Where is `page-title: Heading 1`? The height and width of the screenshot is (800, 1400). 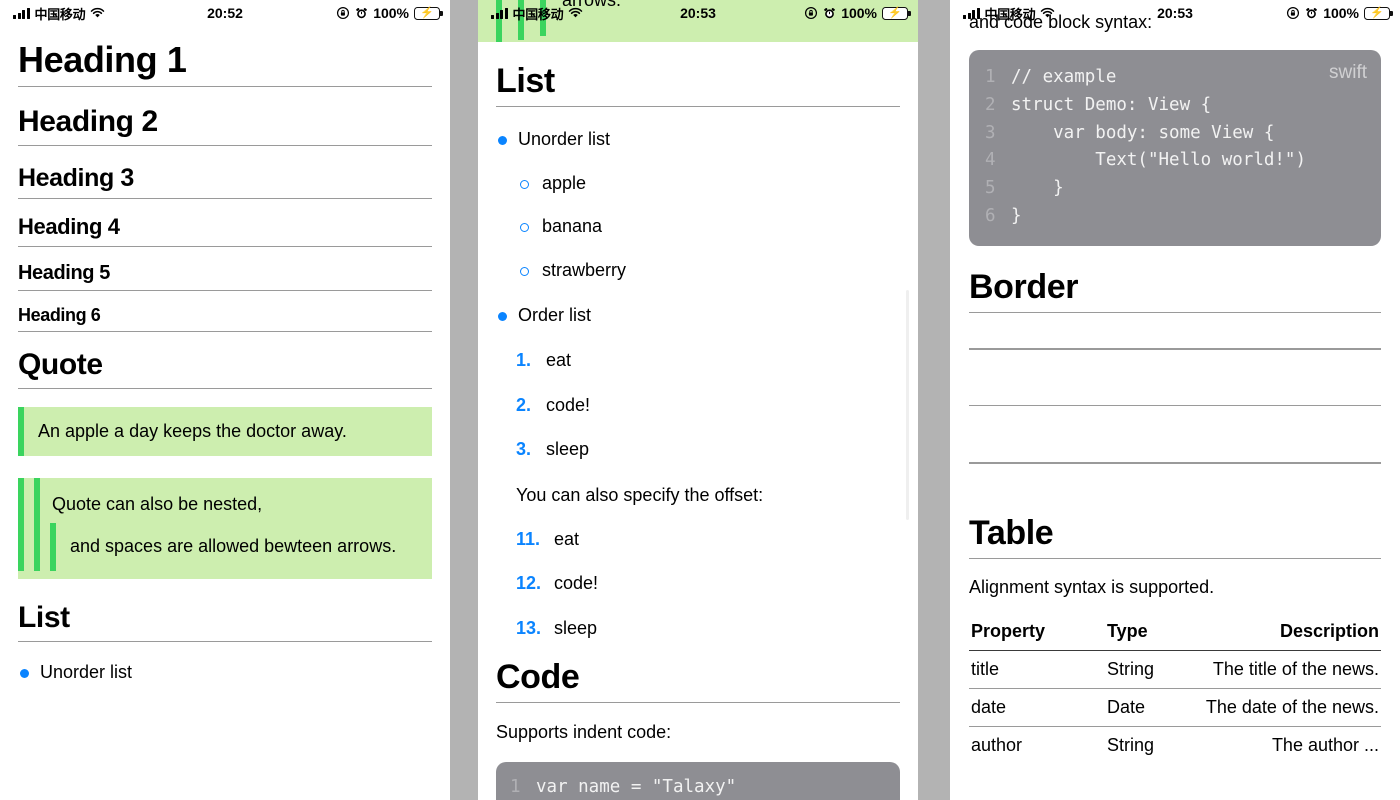
page-title: Heading 1 is located at coordinates (102, 59).